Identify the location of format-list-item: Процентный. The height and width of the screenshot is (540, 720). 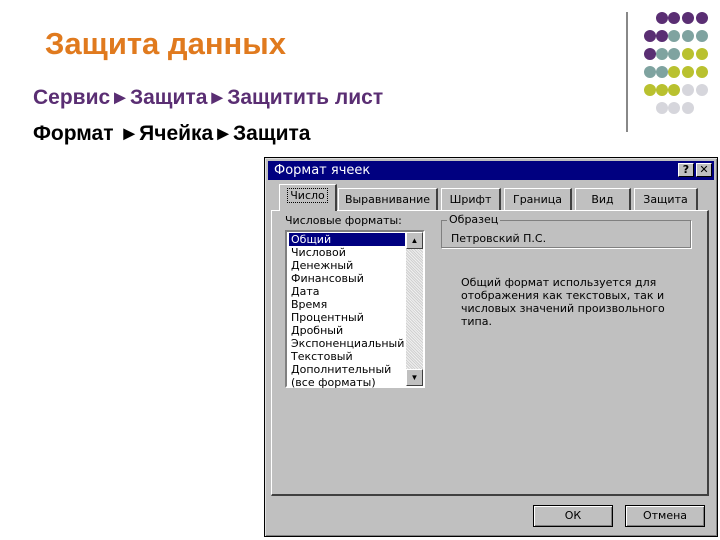
(347, 317).